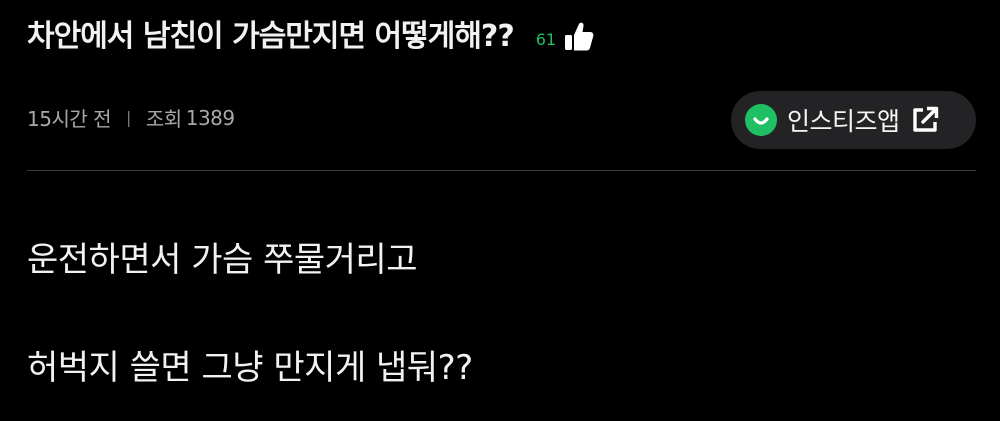 This screenshot has width=1000, height=421. I want to click on views-count: 1389, so click(210, 117).